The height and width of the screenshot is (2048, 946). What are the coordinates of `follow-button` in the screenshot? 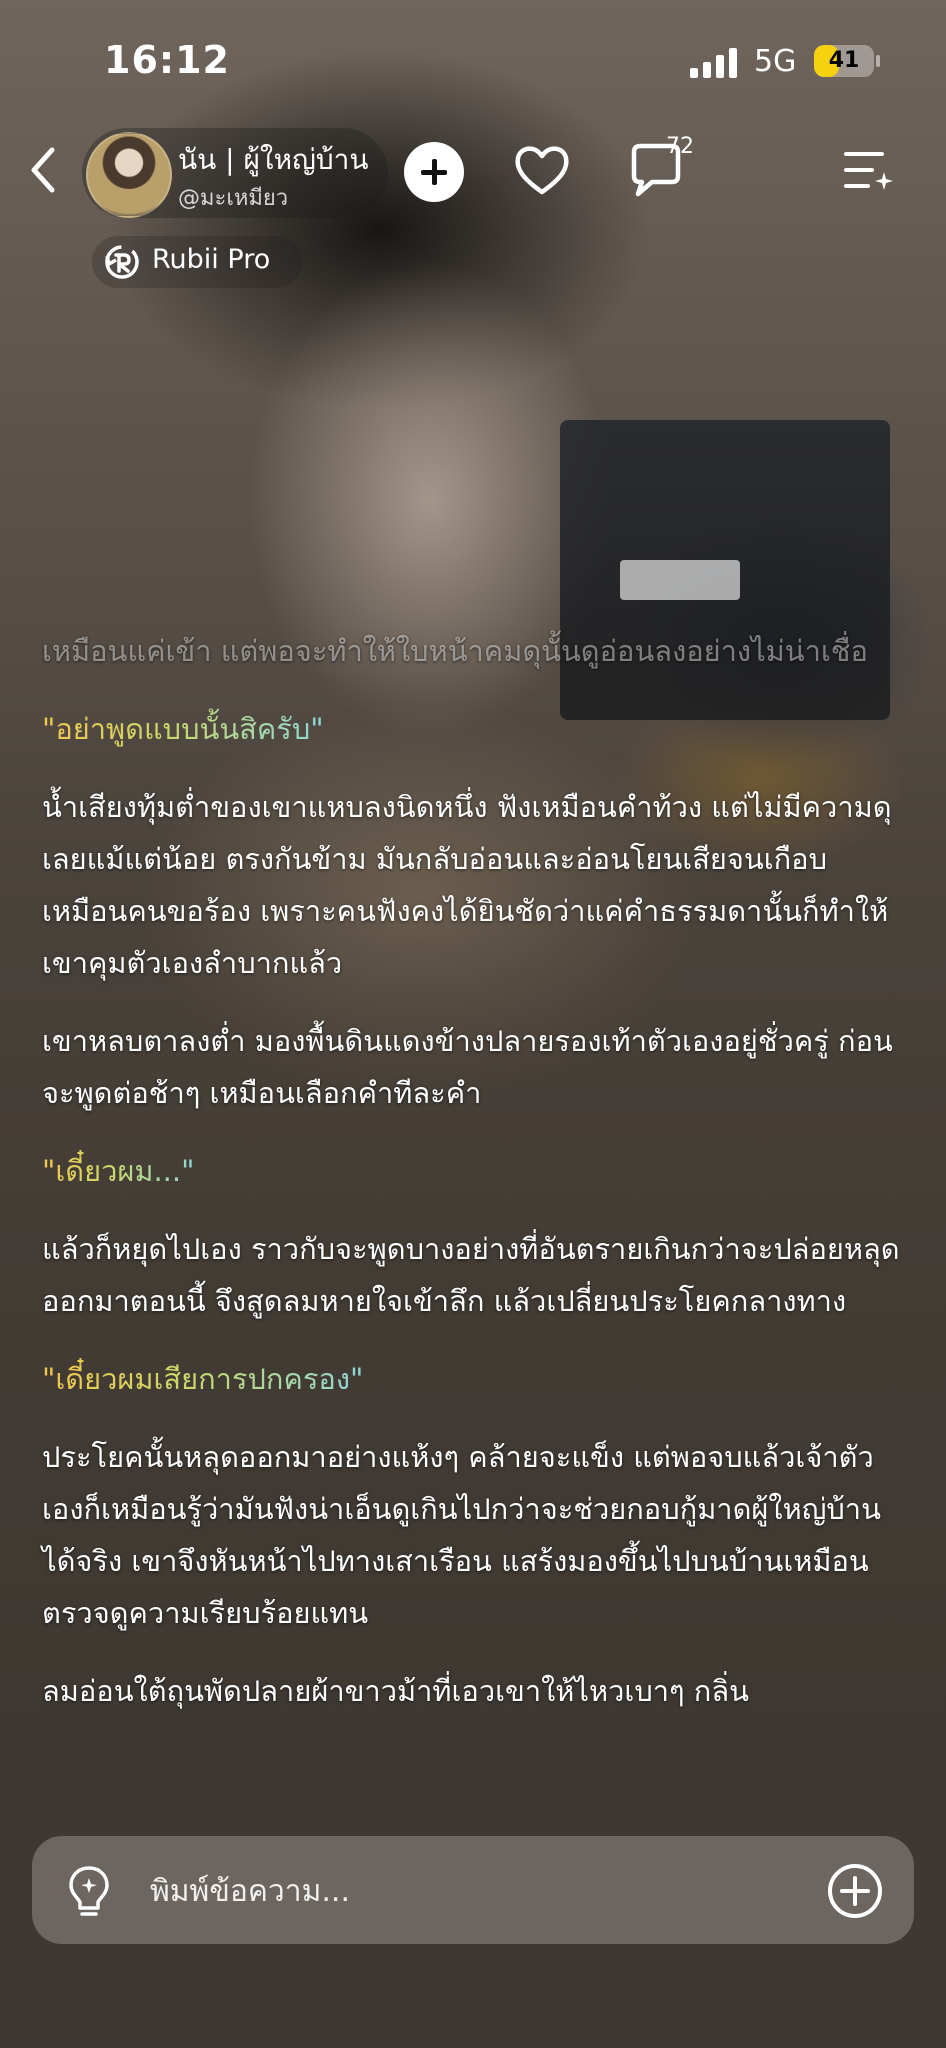 It's located at (434, 172).